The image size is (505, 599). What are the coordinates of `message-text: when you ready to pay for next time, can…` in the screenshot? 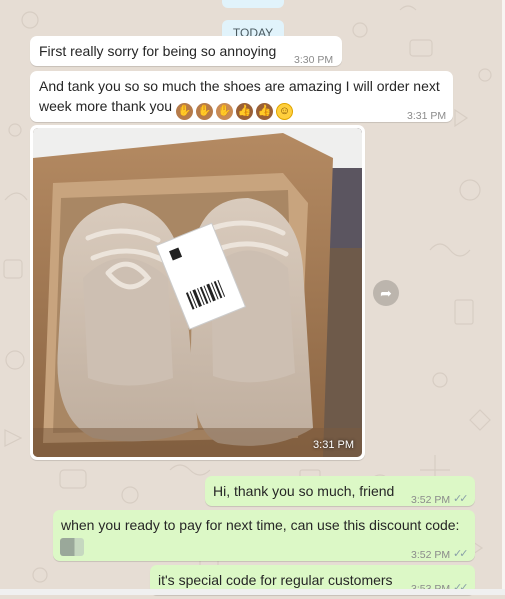 It's located at (260, 525).